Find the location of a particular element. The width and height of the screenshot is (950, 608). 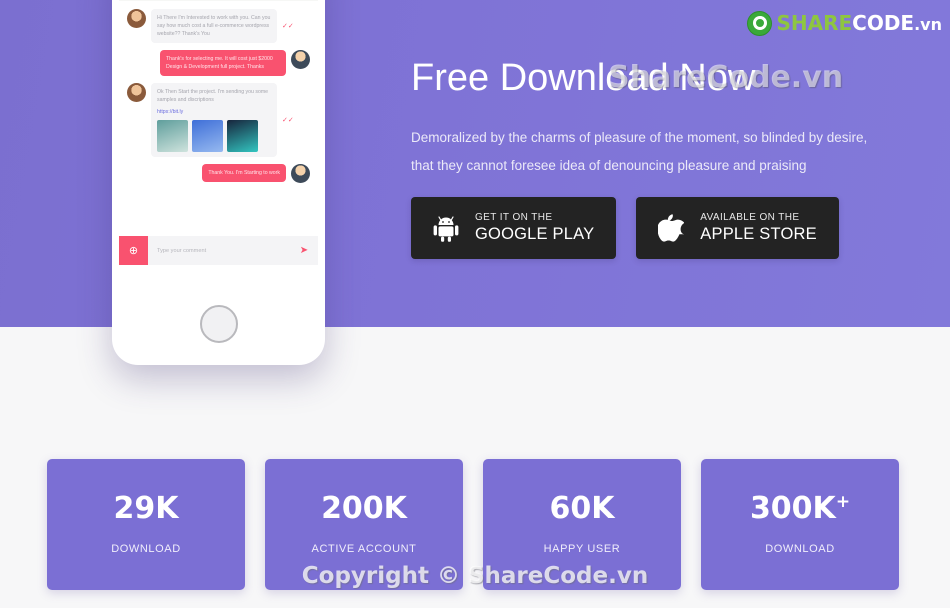

stat-card-download: 29K DOWNLOAD is located at coordinates (146, 524).